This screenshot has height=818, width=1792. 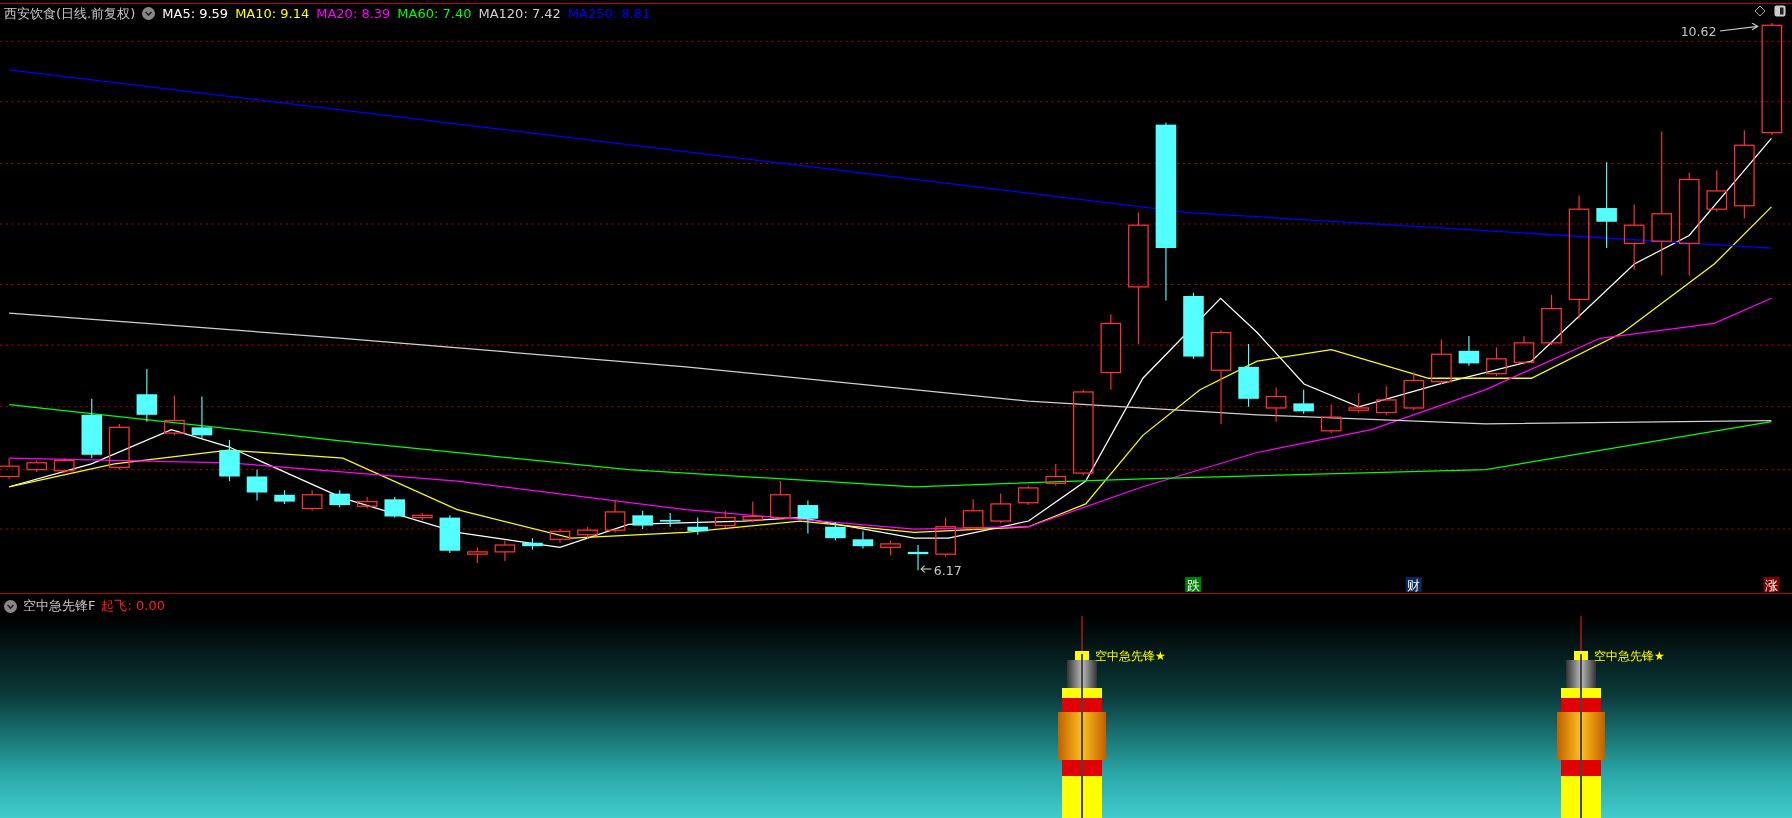 What do you see at coordinates (519, 13) in the screenshot?
I see `ma-reading: MA120: 7.42` at bounding box center [519, 13].